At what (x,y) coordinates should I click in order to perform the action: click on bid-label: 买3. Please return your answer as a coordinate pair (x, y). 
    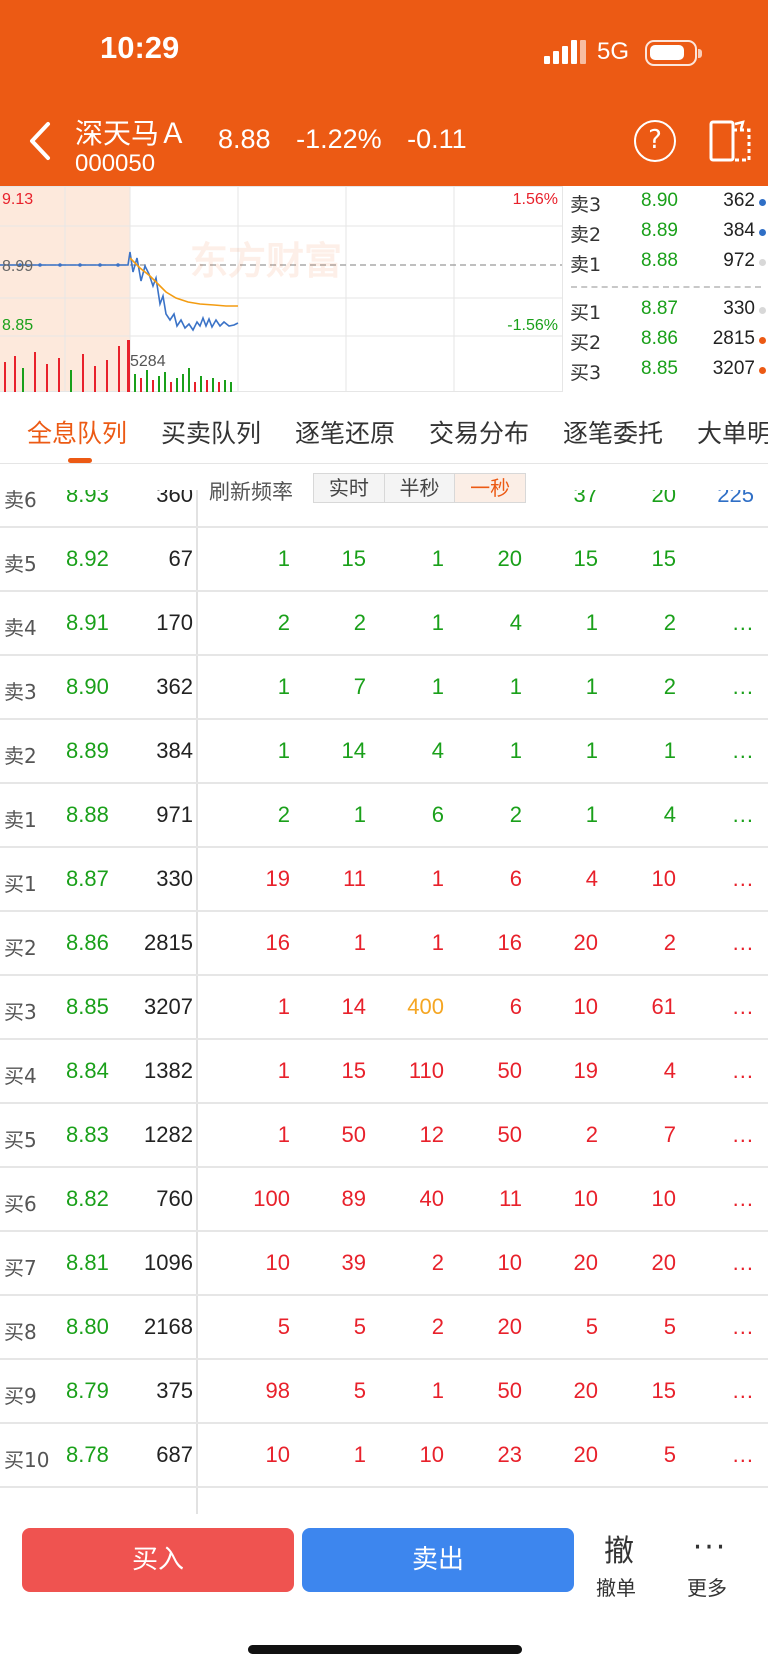
    Looking at the image, I should click on (586, 373).